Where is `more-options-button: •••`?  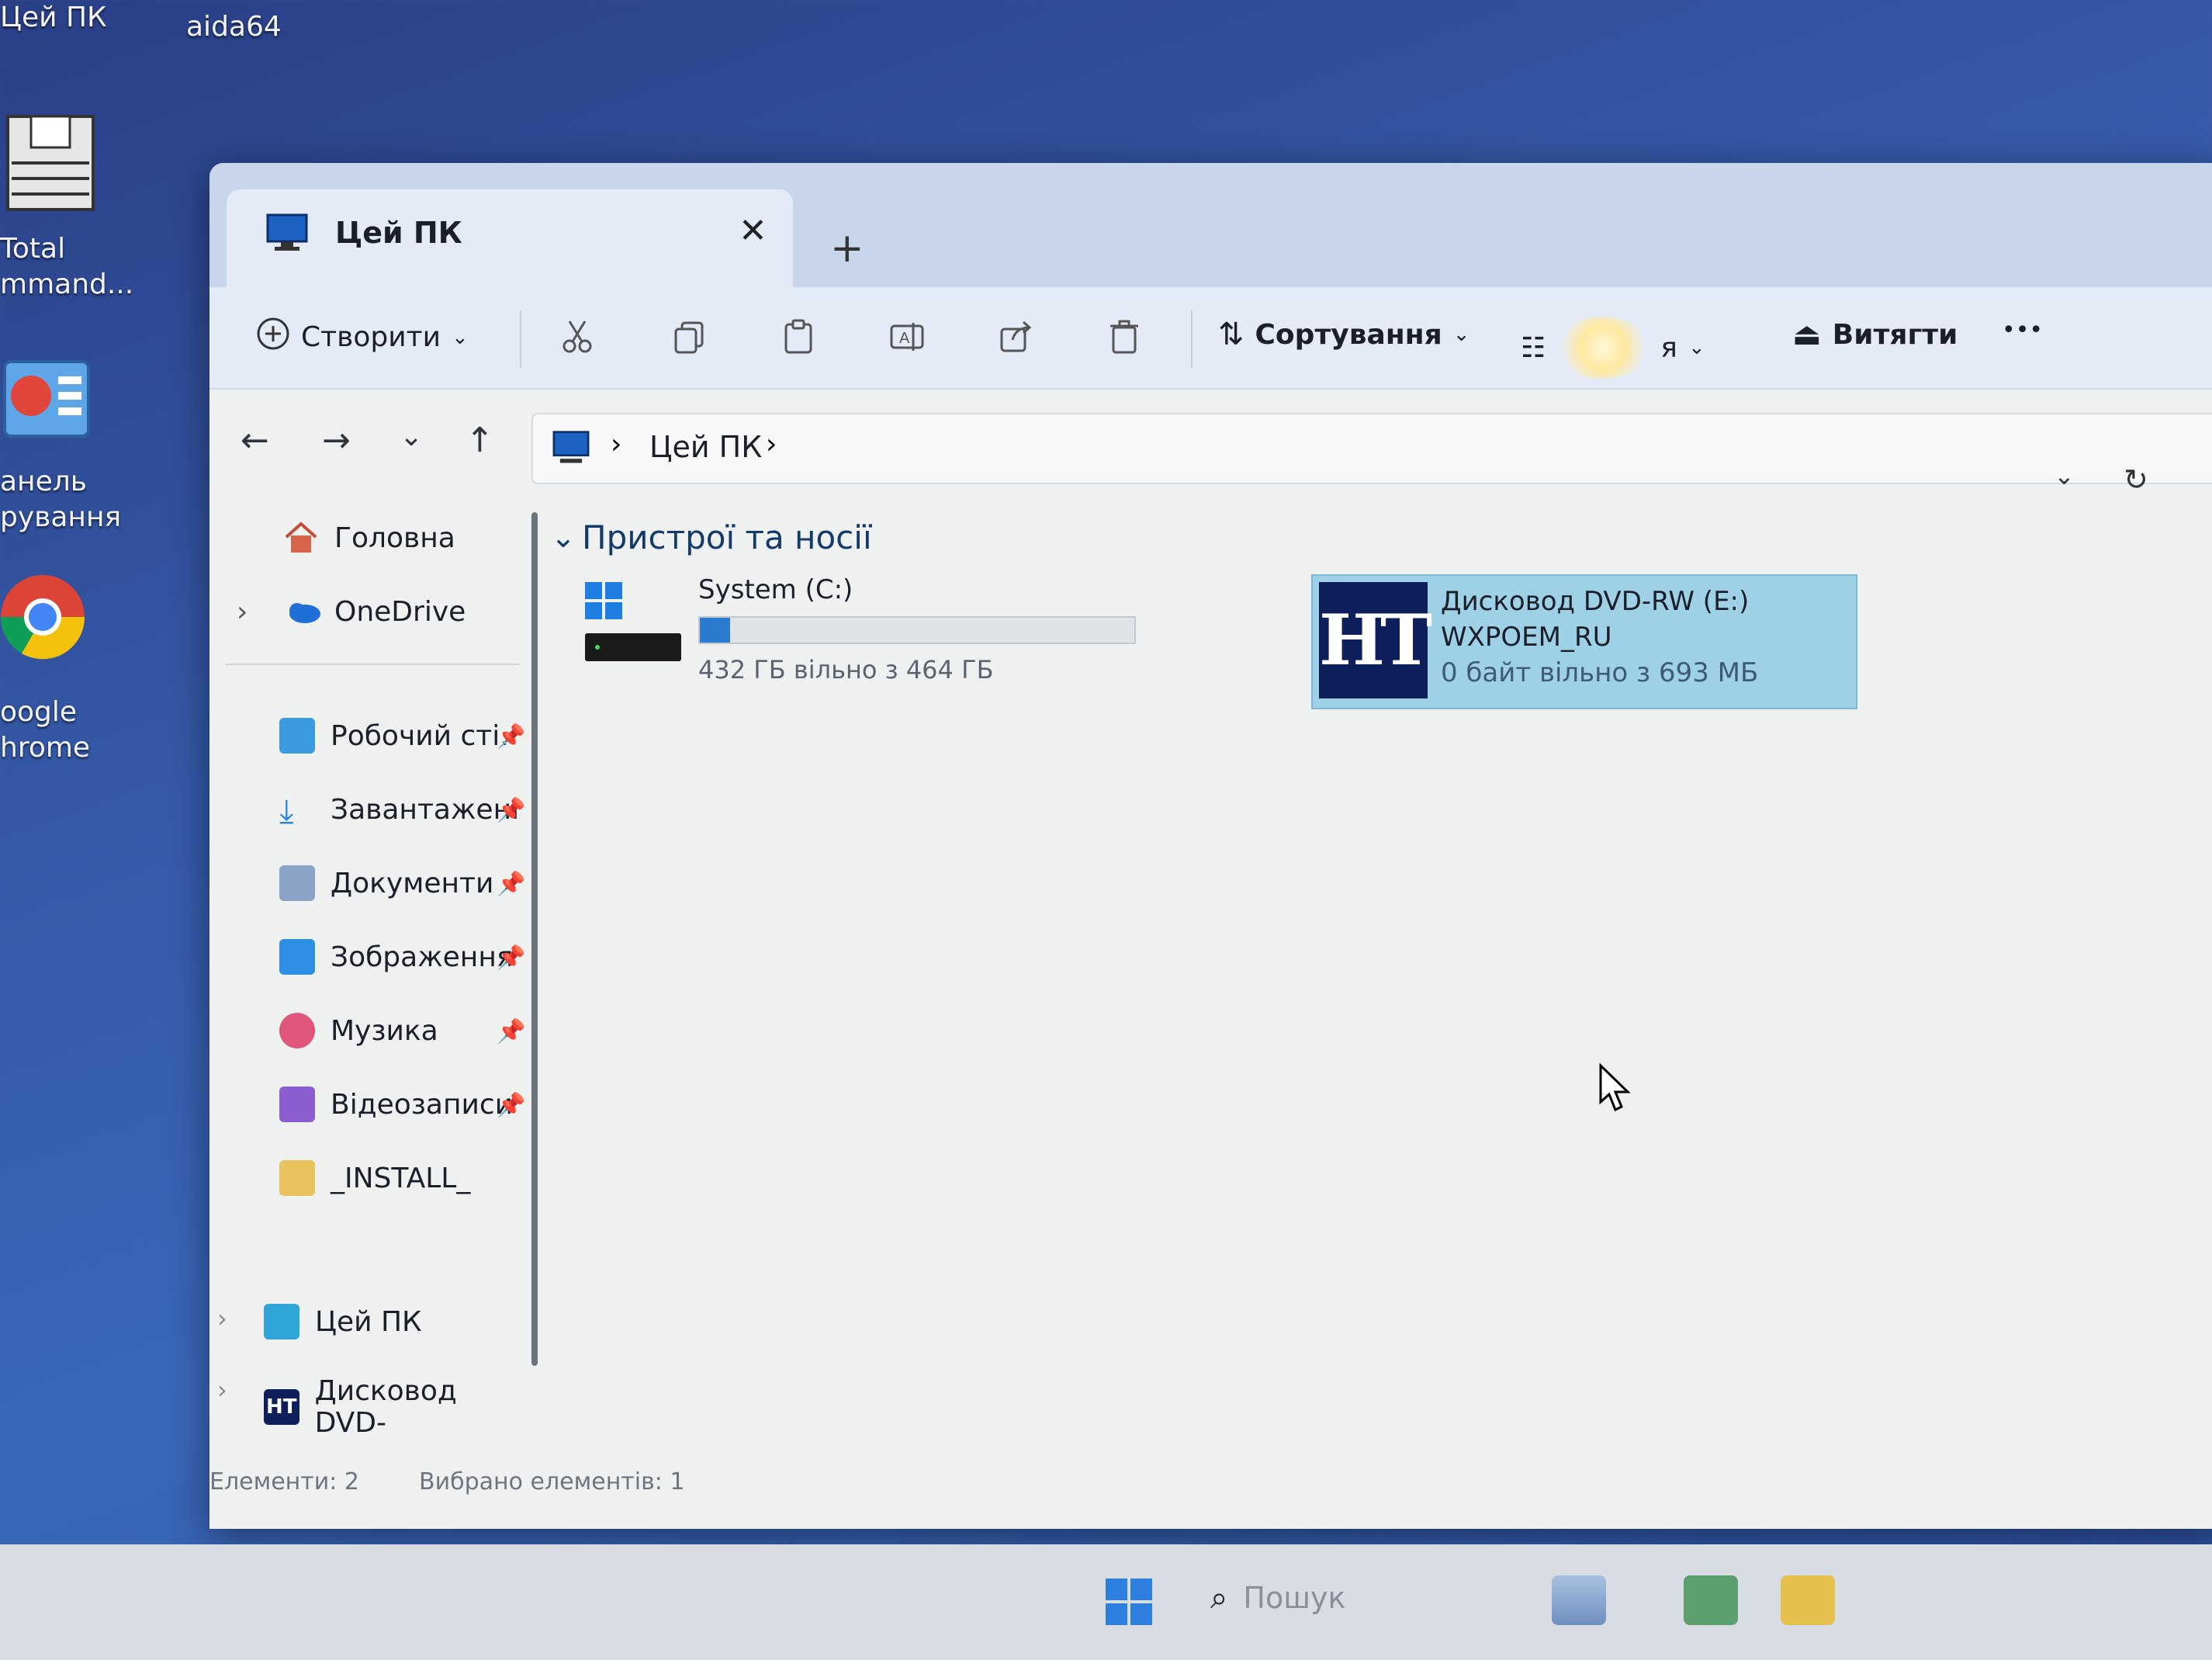 more-options-button: ••• is located at coordinates (2022, 330).